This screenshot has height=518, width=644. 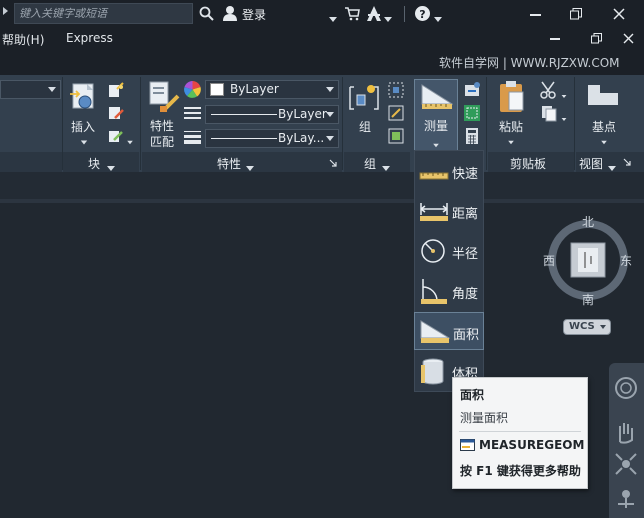 What do you see at coordinates (520, 431) in the screenshot?
I see `tooltip-divider` at bounding box center [520, 431].